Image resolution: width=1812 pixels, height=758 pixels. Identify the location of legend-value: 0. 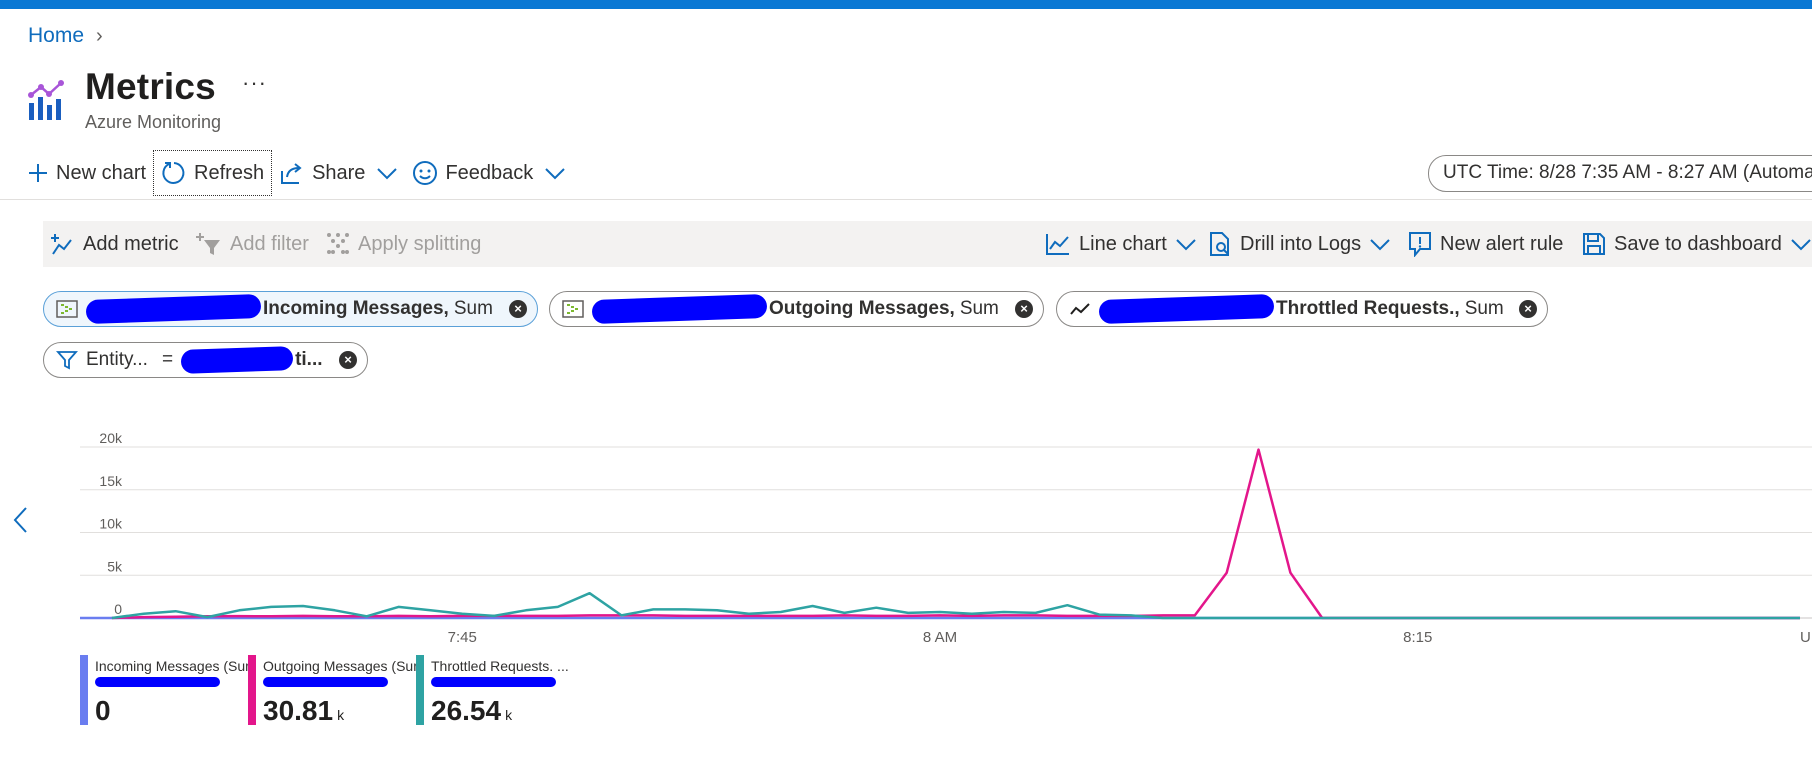
(103, 710).